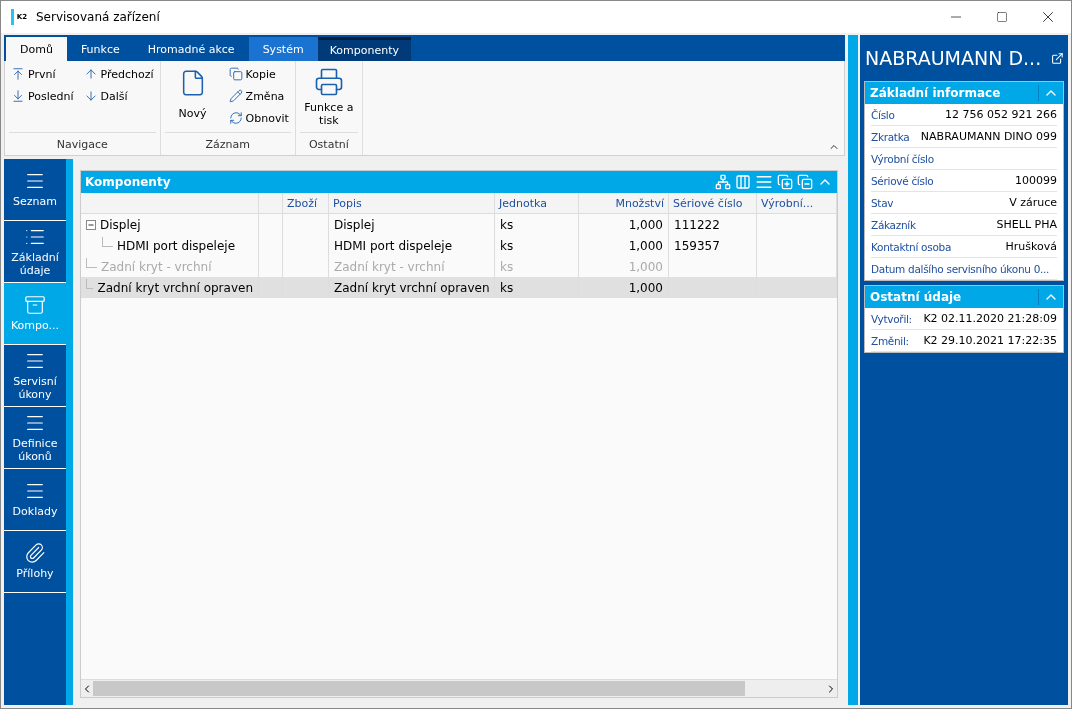 The height and width of the screenshot is (709, 1072). Describe the element at coordinates (713, 224) in the screenshot. I see `table-cell: 111222` at that location.